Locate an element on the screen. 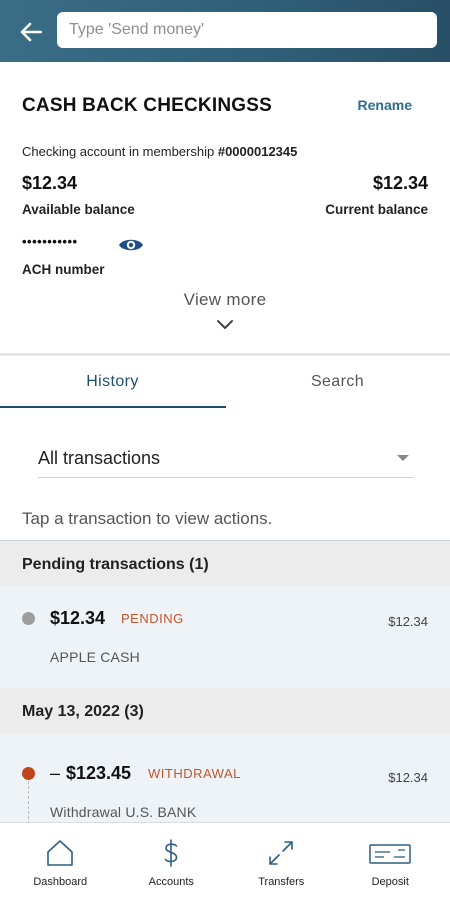 The height and width of the screenshot is (900, 450). back-button is located at coordinates (31, 32).